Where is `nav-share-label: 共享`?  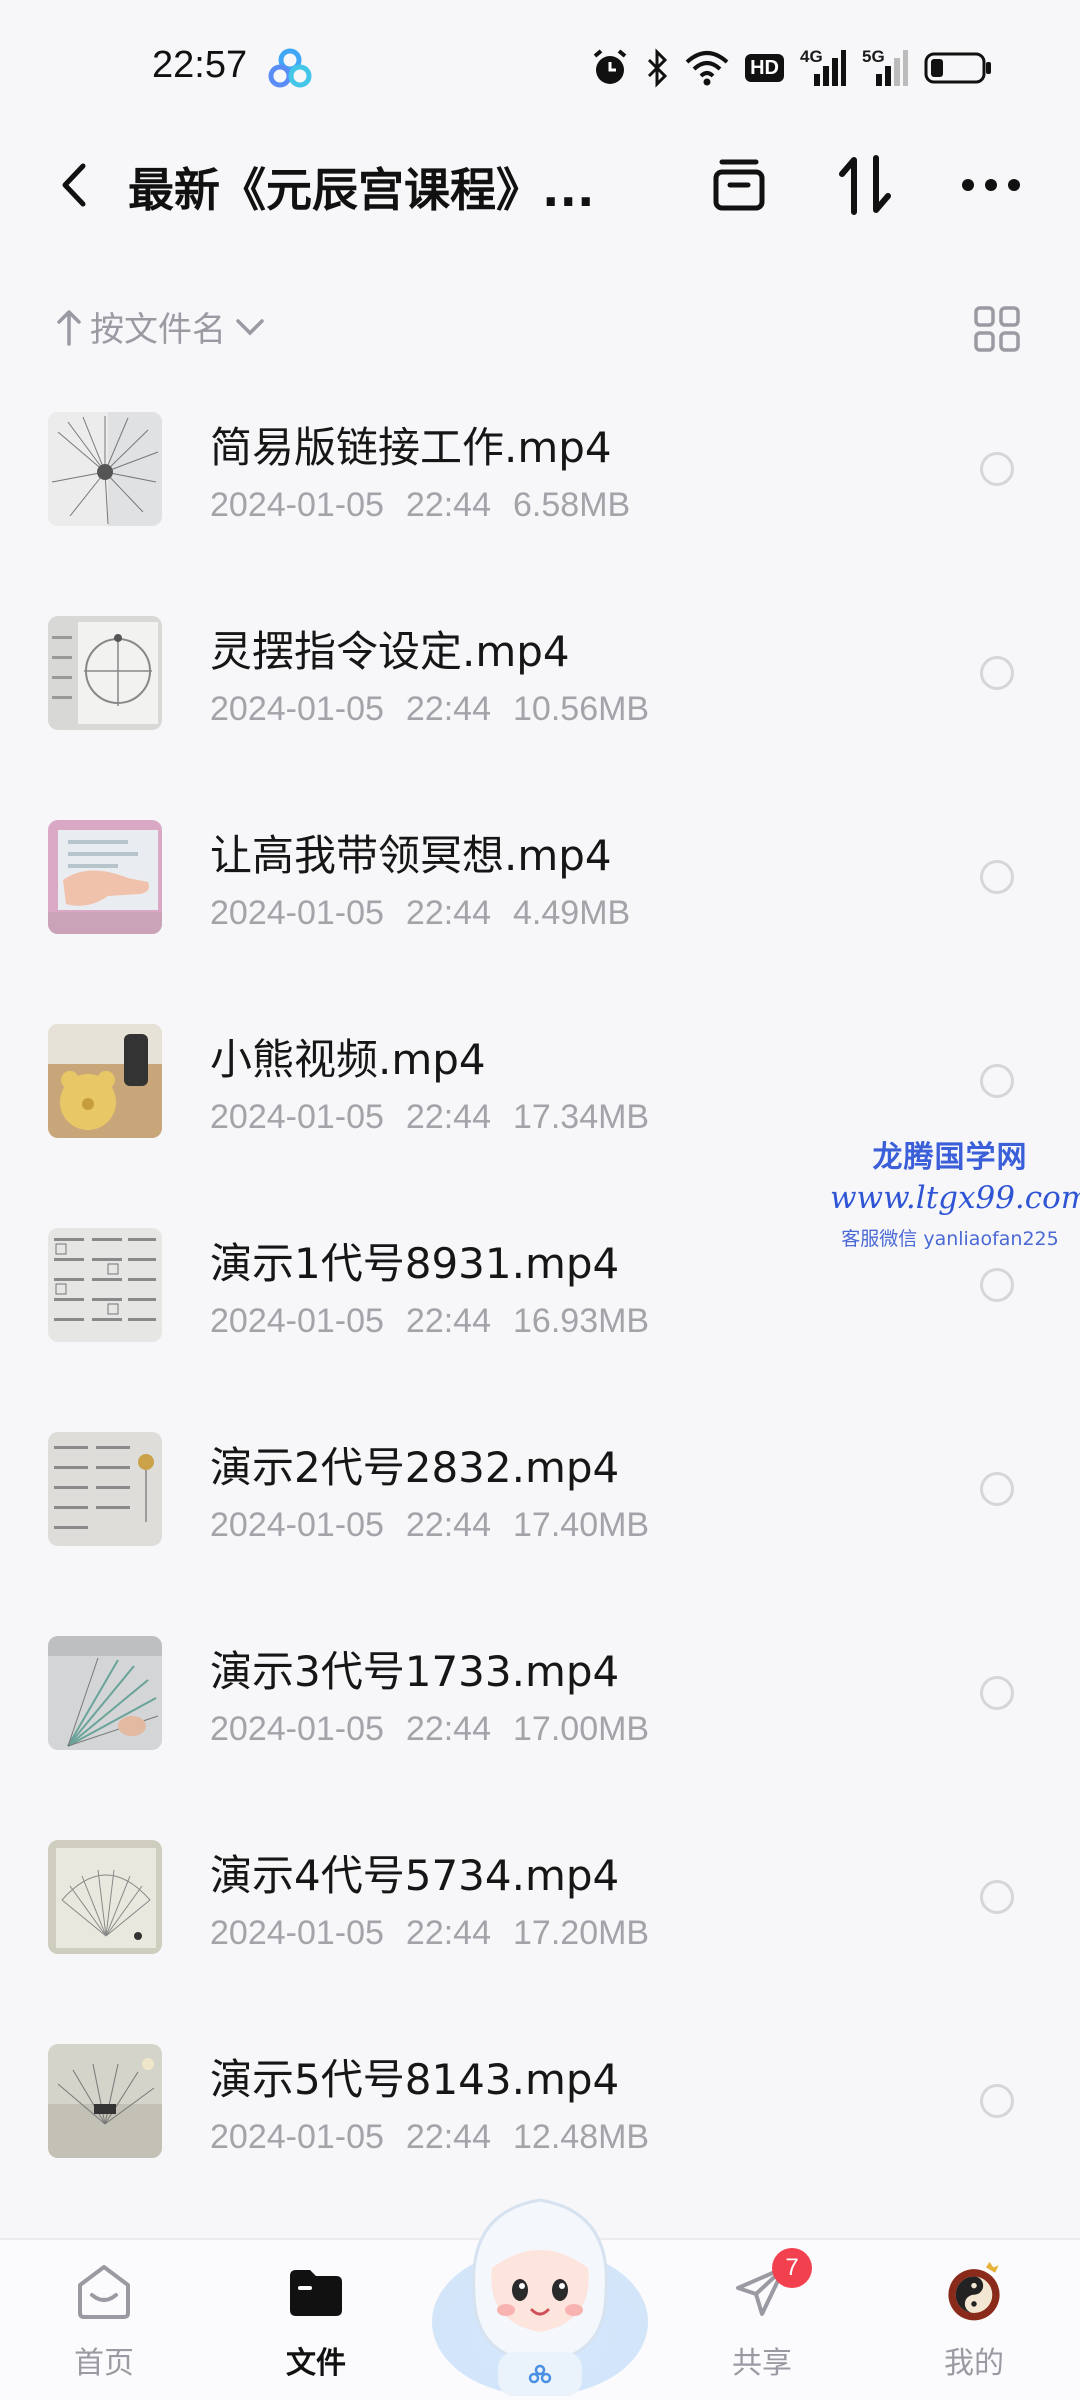
nav-share-label: 共享 is located at coordinates (762, 2363).